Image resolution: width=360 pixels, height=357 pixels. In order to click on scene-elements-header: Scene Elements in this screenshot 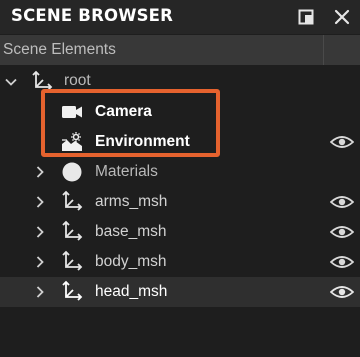, I will do `click(180, 50)`.